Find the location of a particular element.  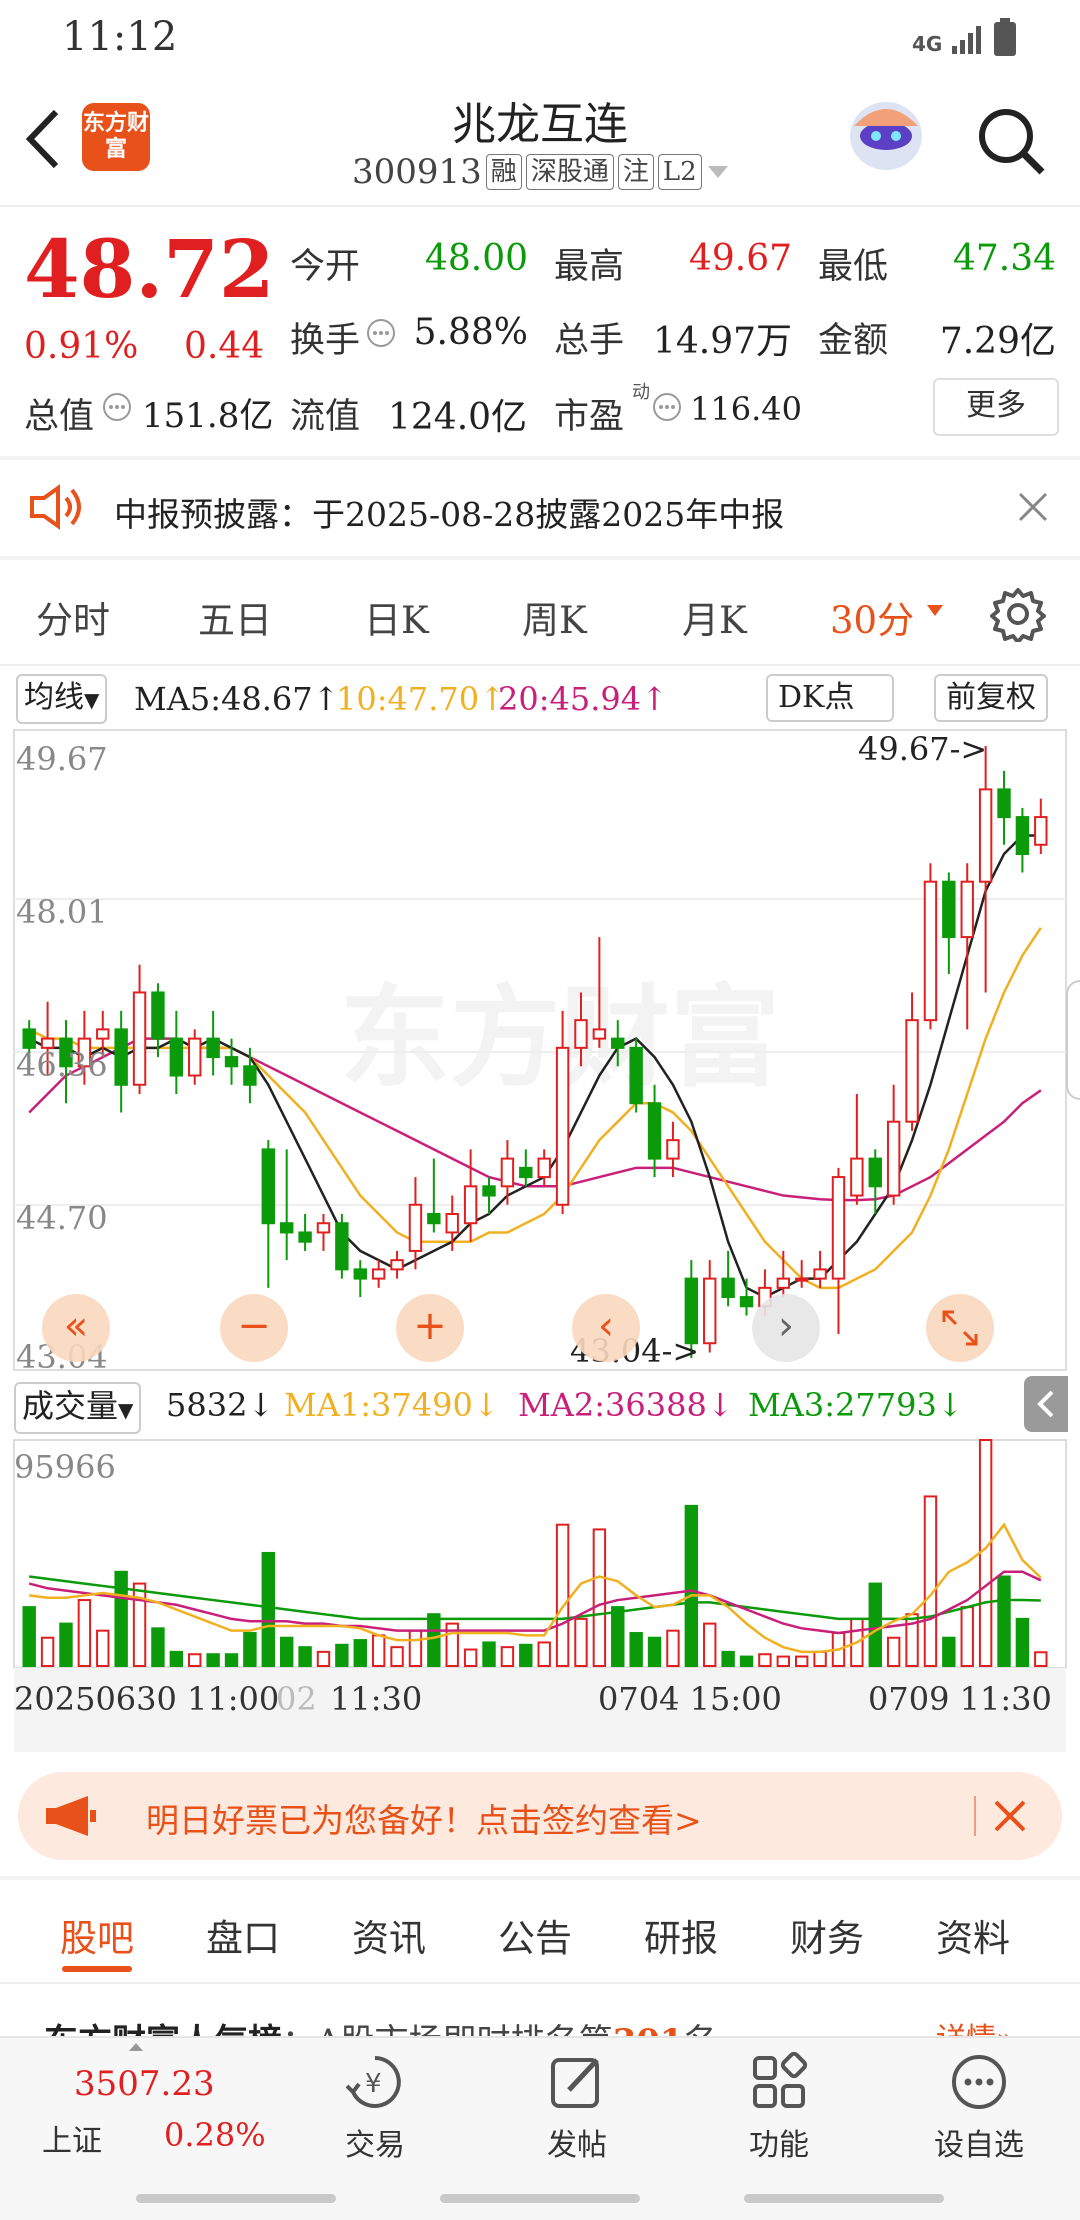

tab-announcements: 公告 is located at coordinates (535, 1935).